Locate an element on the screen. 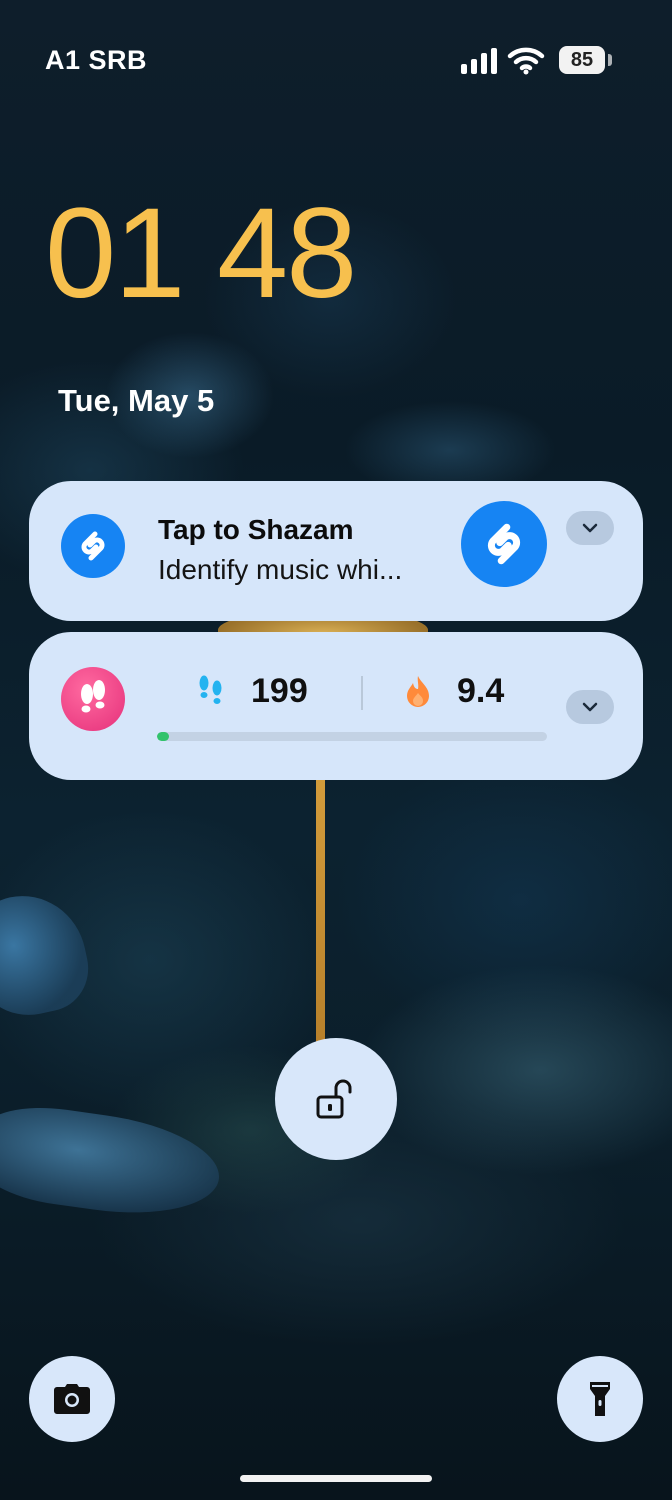  steps-count: 199 is located at coordinates (279, 691).